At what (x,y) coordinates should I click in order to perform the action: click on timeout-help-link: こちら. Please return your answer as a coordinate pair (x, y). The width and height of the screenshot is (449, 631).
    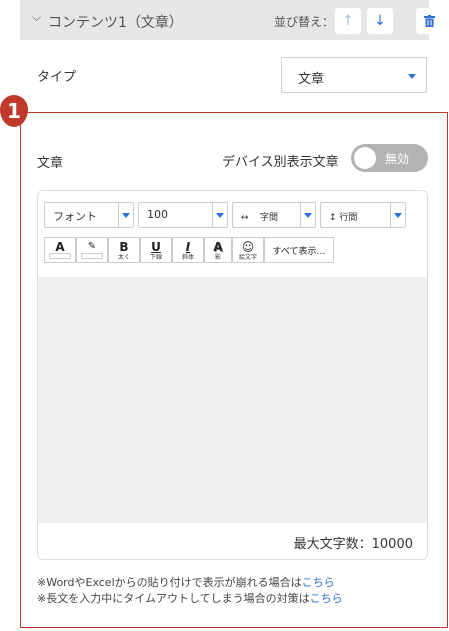
    Looking at the image, I should click on (326, 598).